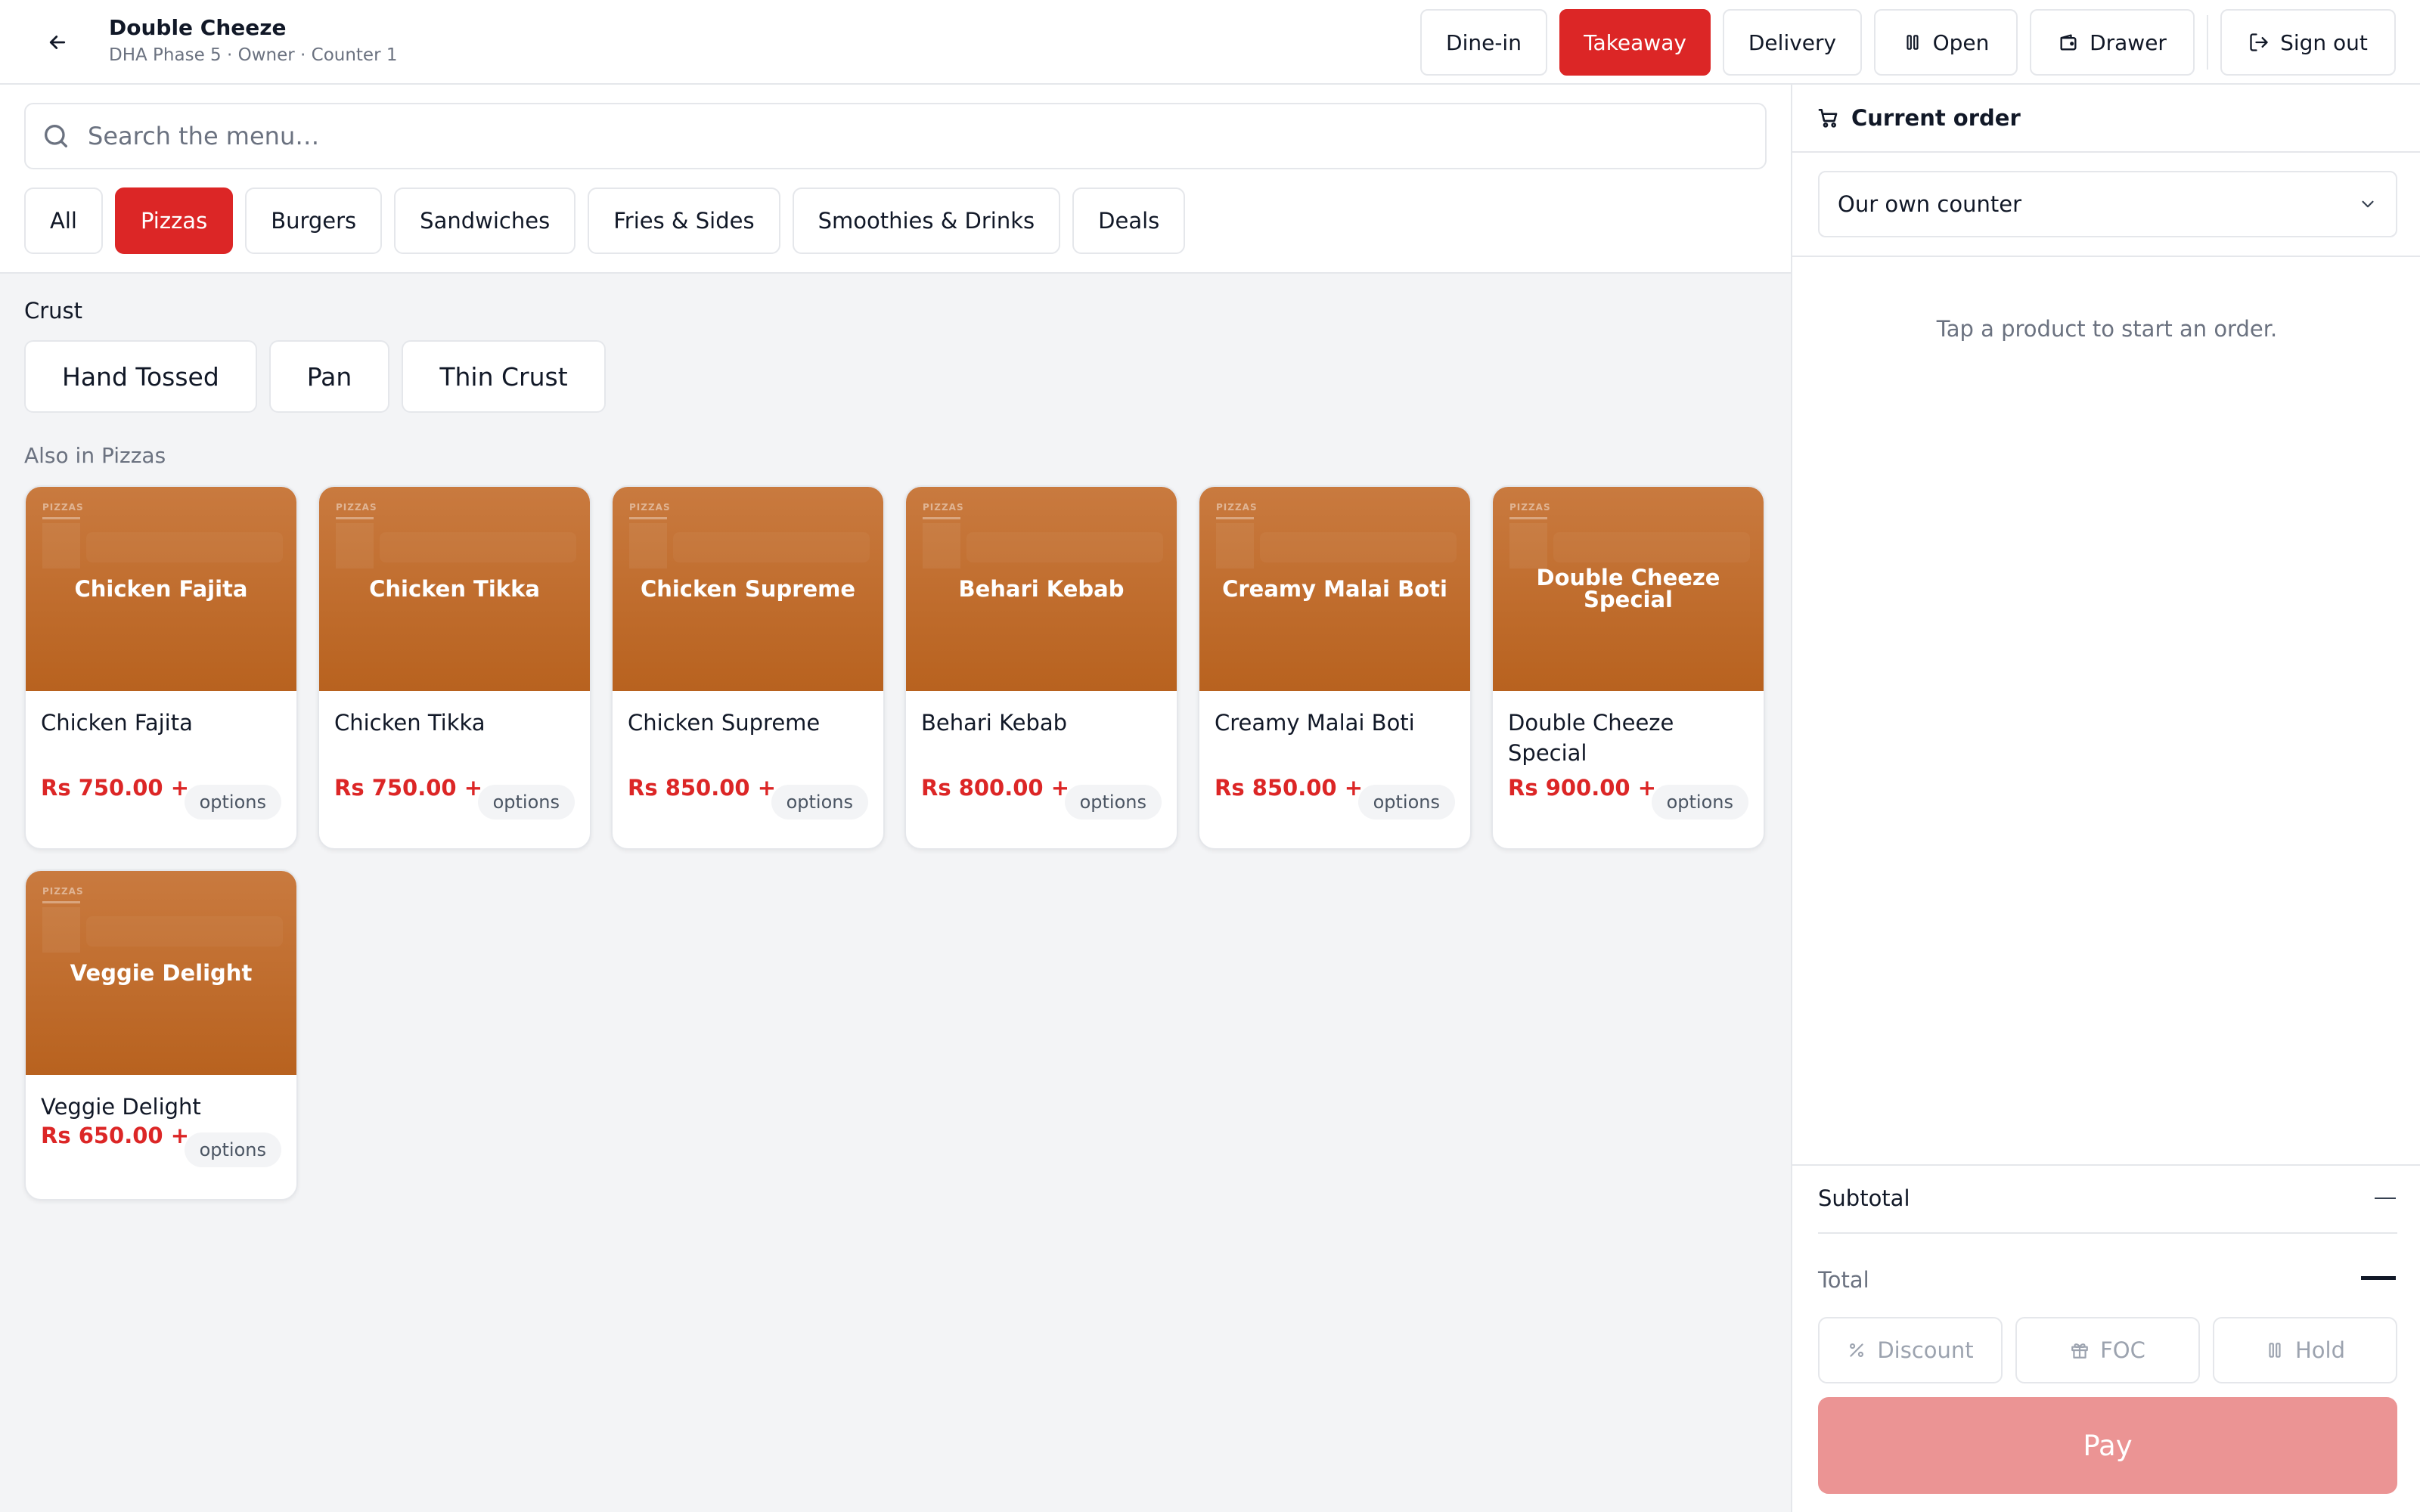 This screenshot has width=2420, height=1512. I want to click on product-thumbnail: PIZZAS Chicken Fajita, so click(161, 589).